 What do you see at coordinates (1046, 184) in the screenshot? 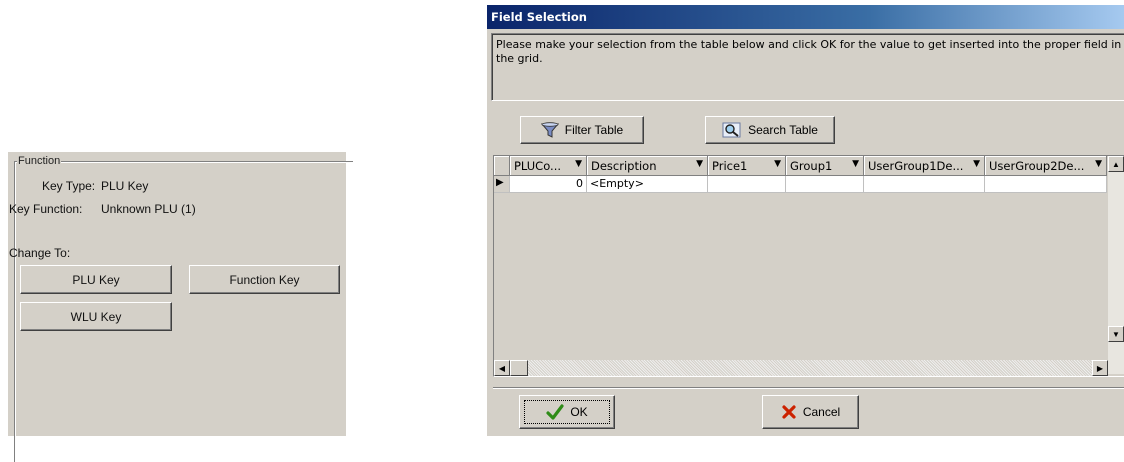
I see `cell-usergroup2` at bounding box center [1046, 184].